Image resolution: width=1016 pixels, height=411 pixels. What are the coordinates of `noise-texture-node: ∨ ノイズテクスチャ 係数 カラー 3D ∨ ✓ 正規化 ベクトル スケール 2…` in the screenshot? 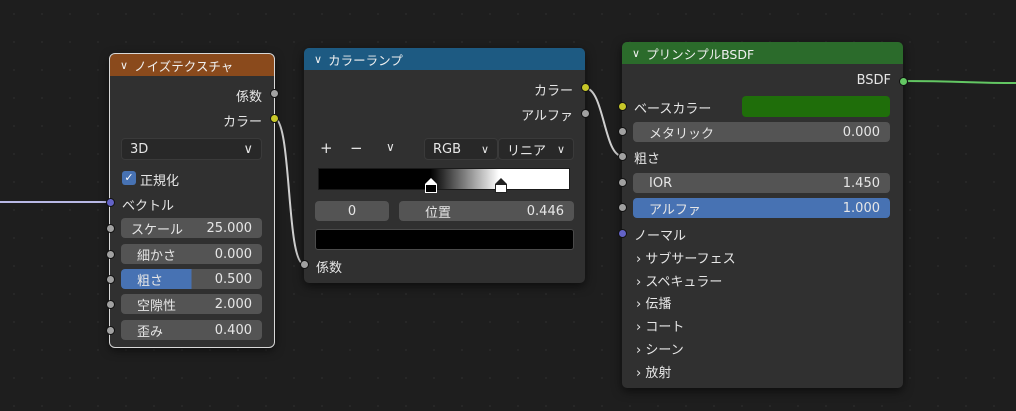 It's located at (192, 200).